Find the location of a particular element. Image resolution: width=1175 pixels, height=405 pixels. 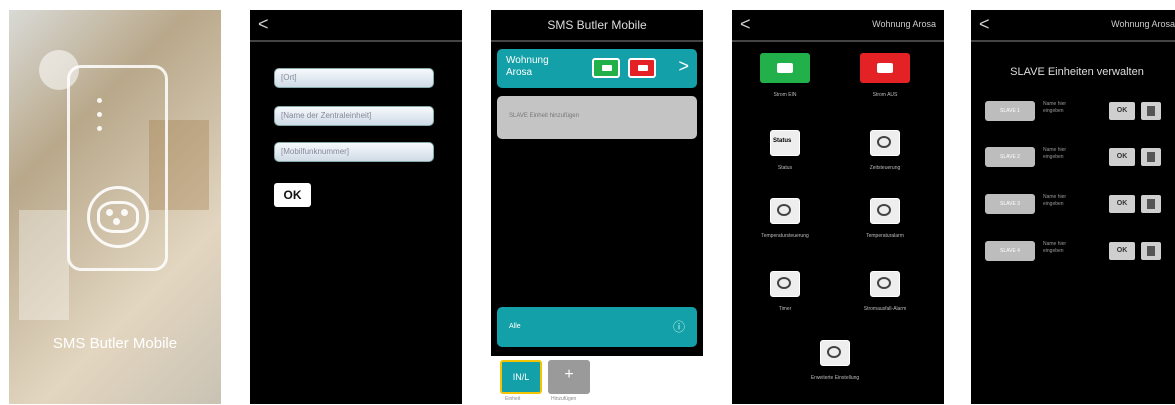

bottom-tab-bar: IN/L + Einheit Hinzufügen is located at coordinates (597, 380).